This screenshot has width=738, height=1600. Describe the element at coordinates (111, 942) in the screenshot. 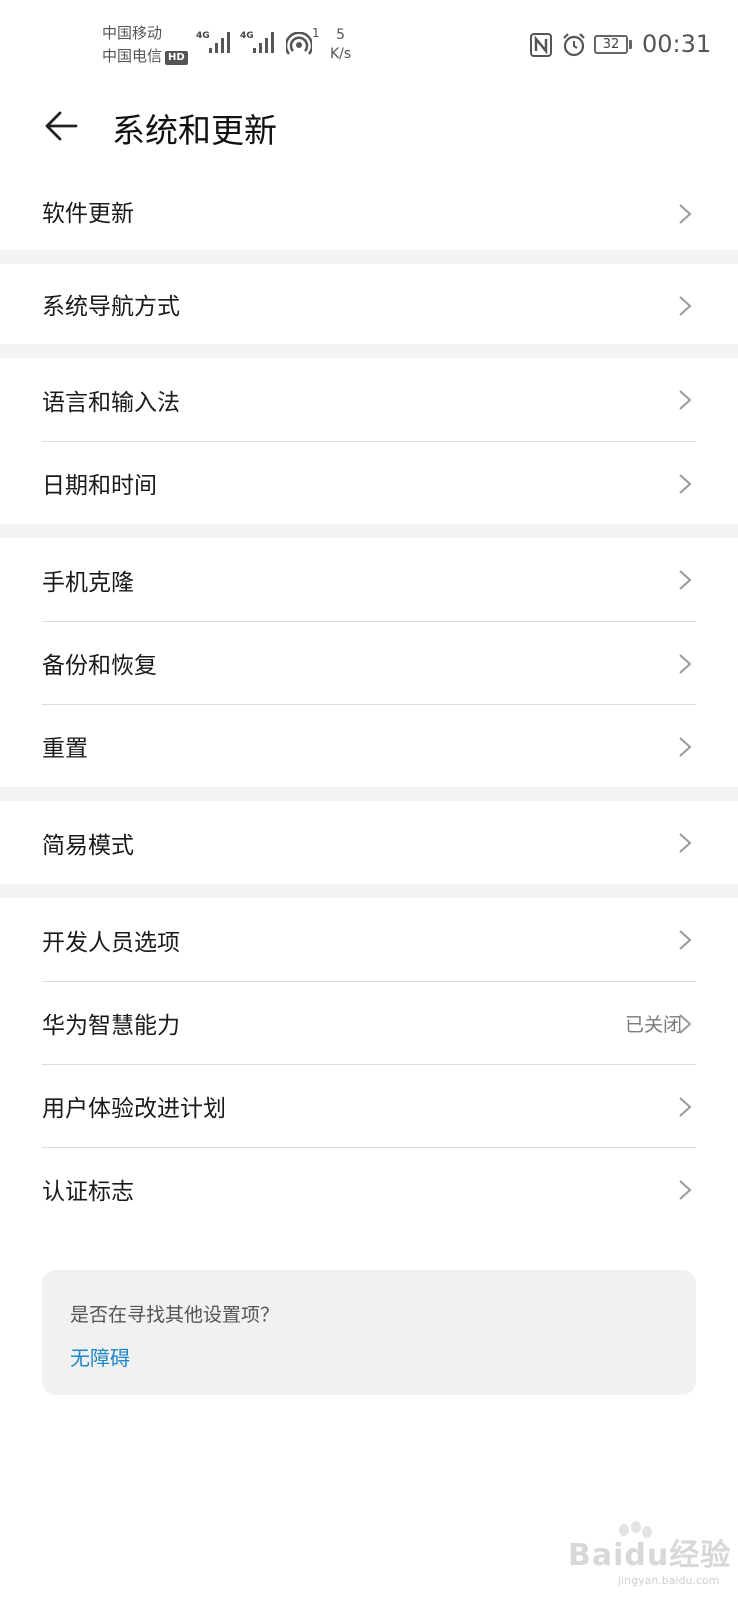

I see `setting-label: 开发人员选项` at that location.